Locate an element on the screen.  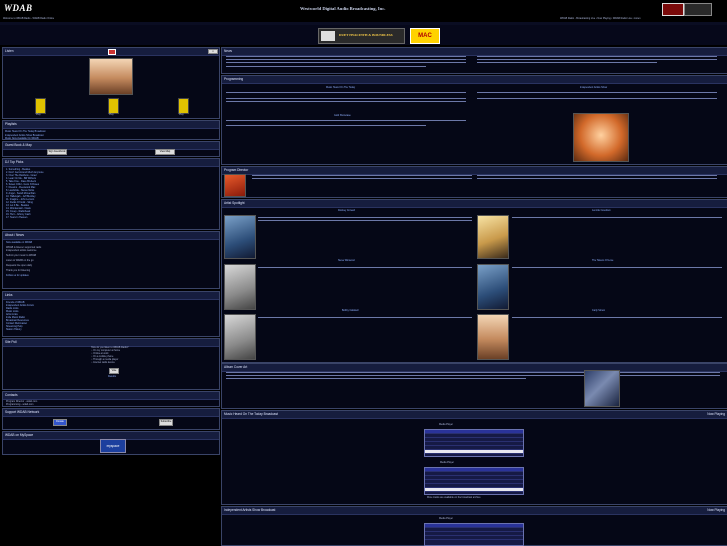
listen-panel: Listen x Play Play Play is located at coordinates (111, 83).